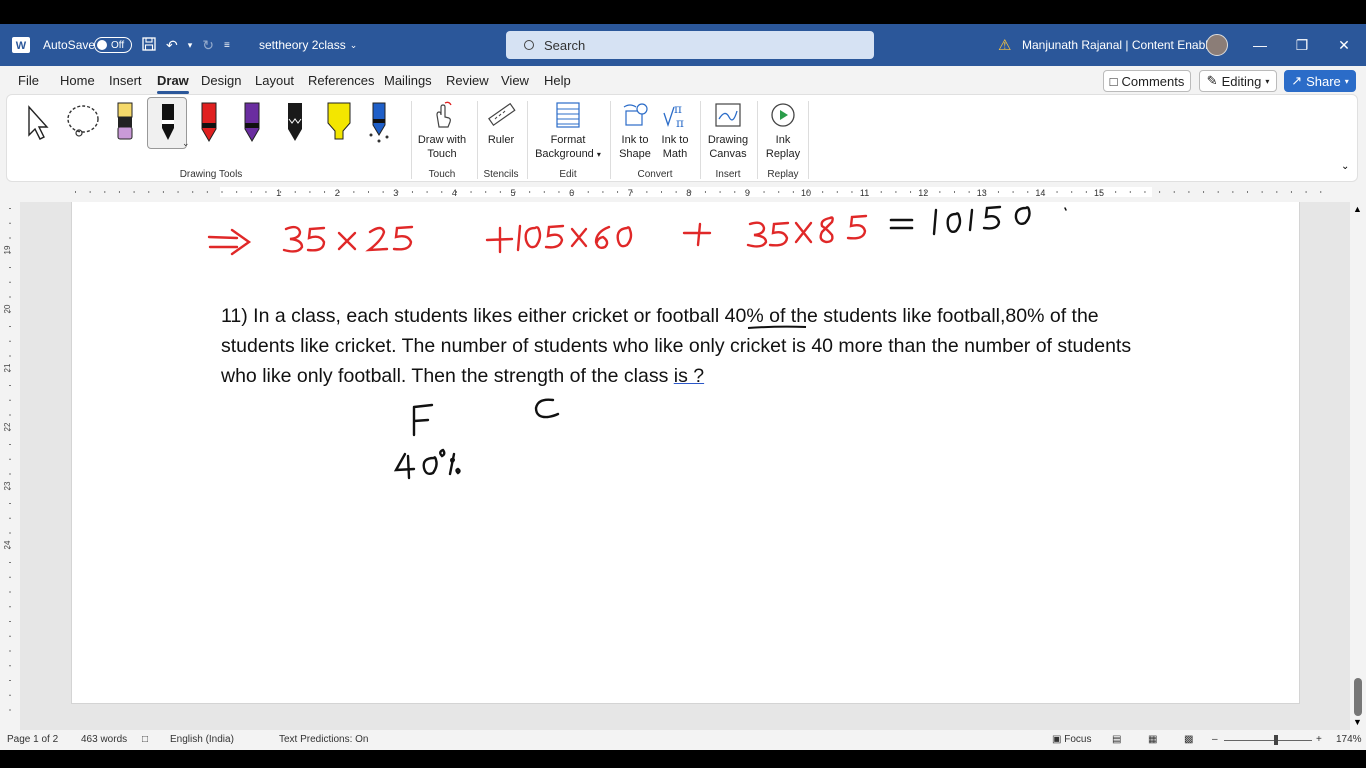  I want to click on tab-home: Home, so click(77, 80).